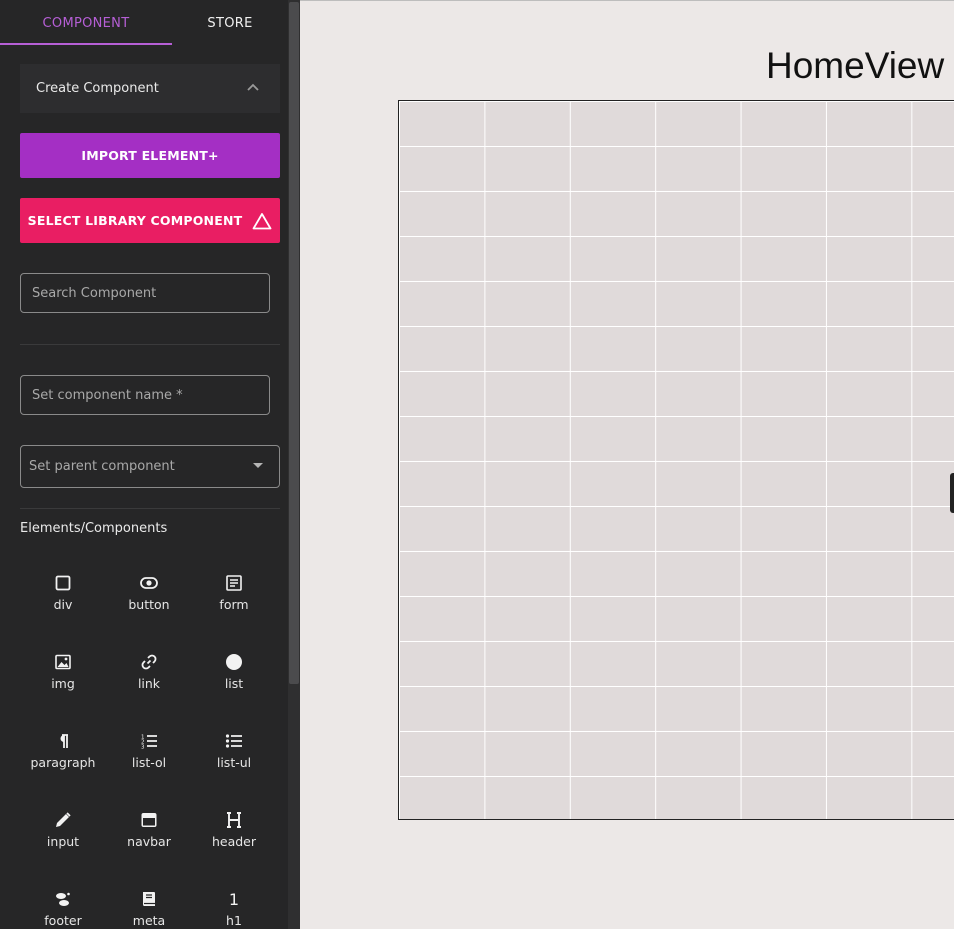  What do you see at coordinates (234, 662) in the screenshot?
I see `circle-icon` at bounding box center [234, 662].